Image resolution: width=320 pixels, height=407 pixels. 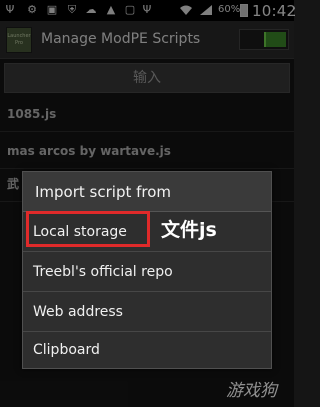 What do you see at coordinates (147, 192) in the screenshot?
I see `dialog-title: Import script from` at bounding box center [147, 192].